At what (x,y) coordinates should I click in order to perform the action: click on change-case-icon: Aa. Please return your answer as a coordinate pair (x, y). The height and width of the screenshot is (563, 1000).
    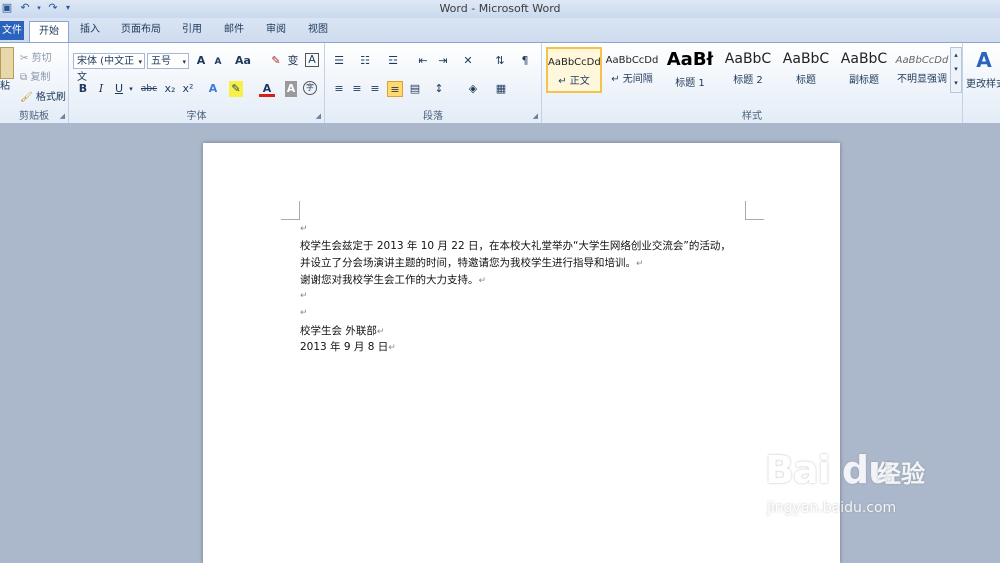
    Looking at the image, I should click on (243, 61).